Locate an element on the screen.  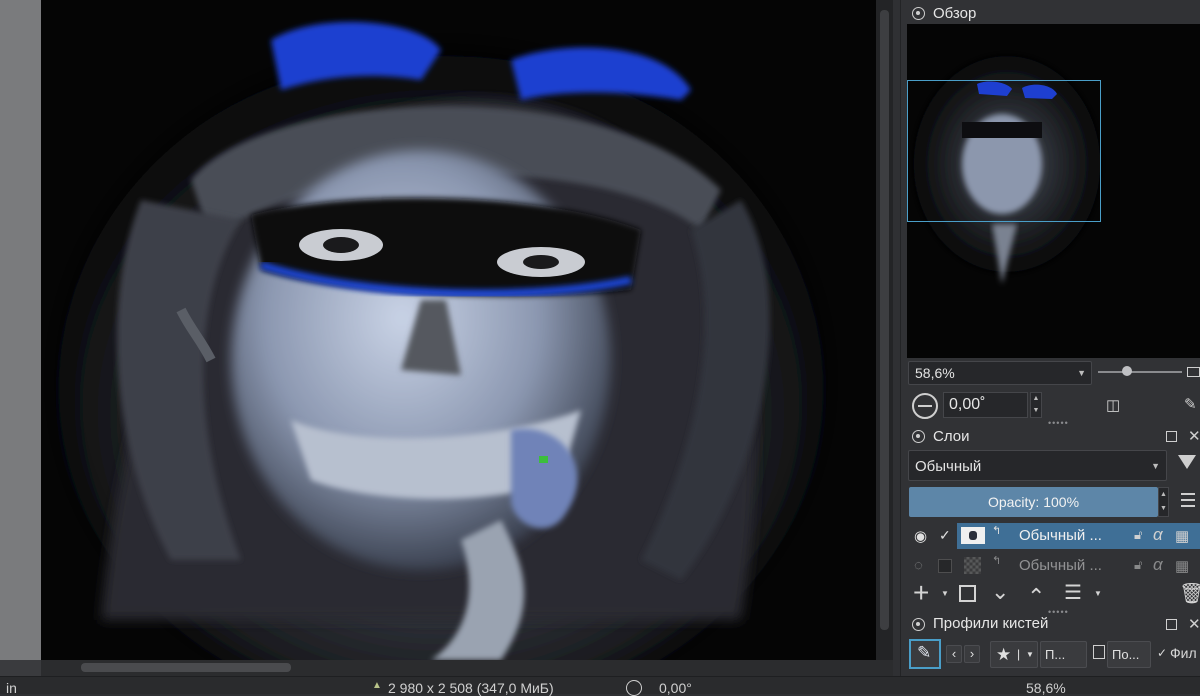
rotation-spinner: ▲ ▼ is located at coordinates (1036, 405).